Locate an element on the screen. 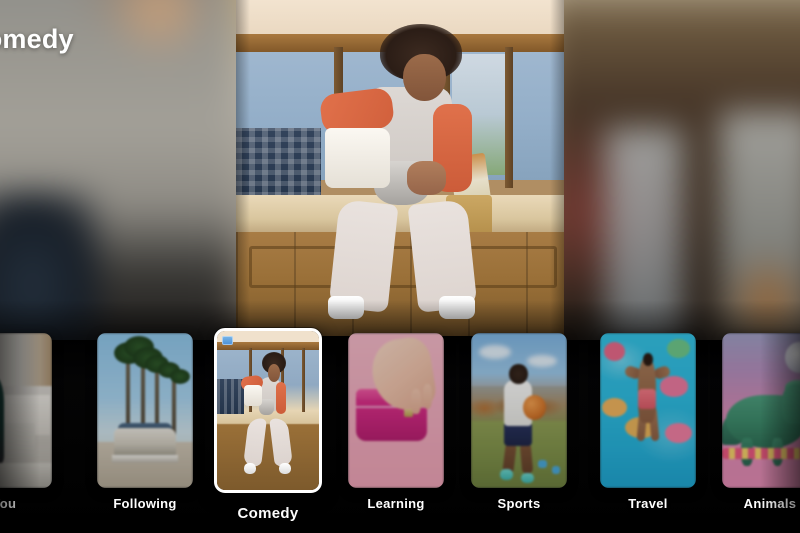 The height and width of the screenshot is (533, 800). thumbnail-image-comedy is located at coordinates (268, 410).